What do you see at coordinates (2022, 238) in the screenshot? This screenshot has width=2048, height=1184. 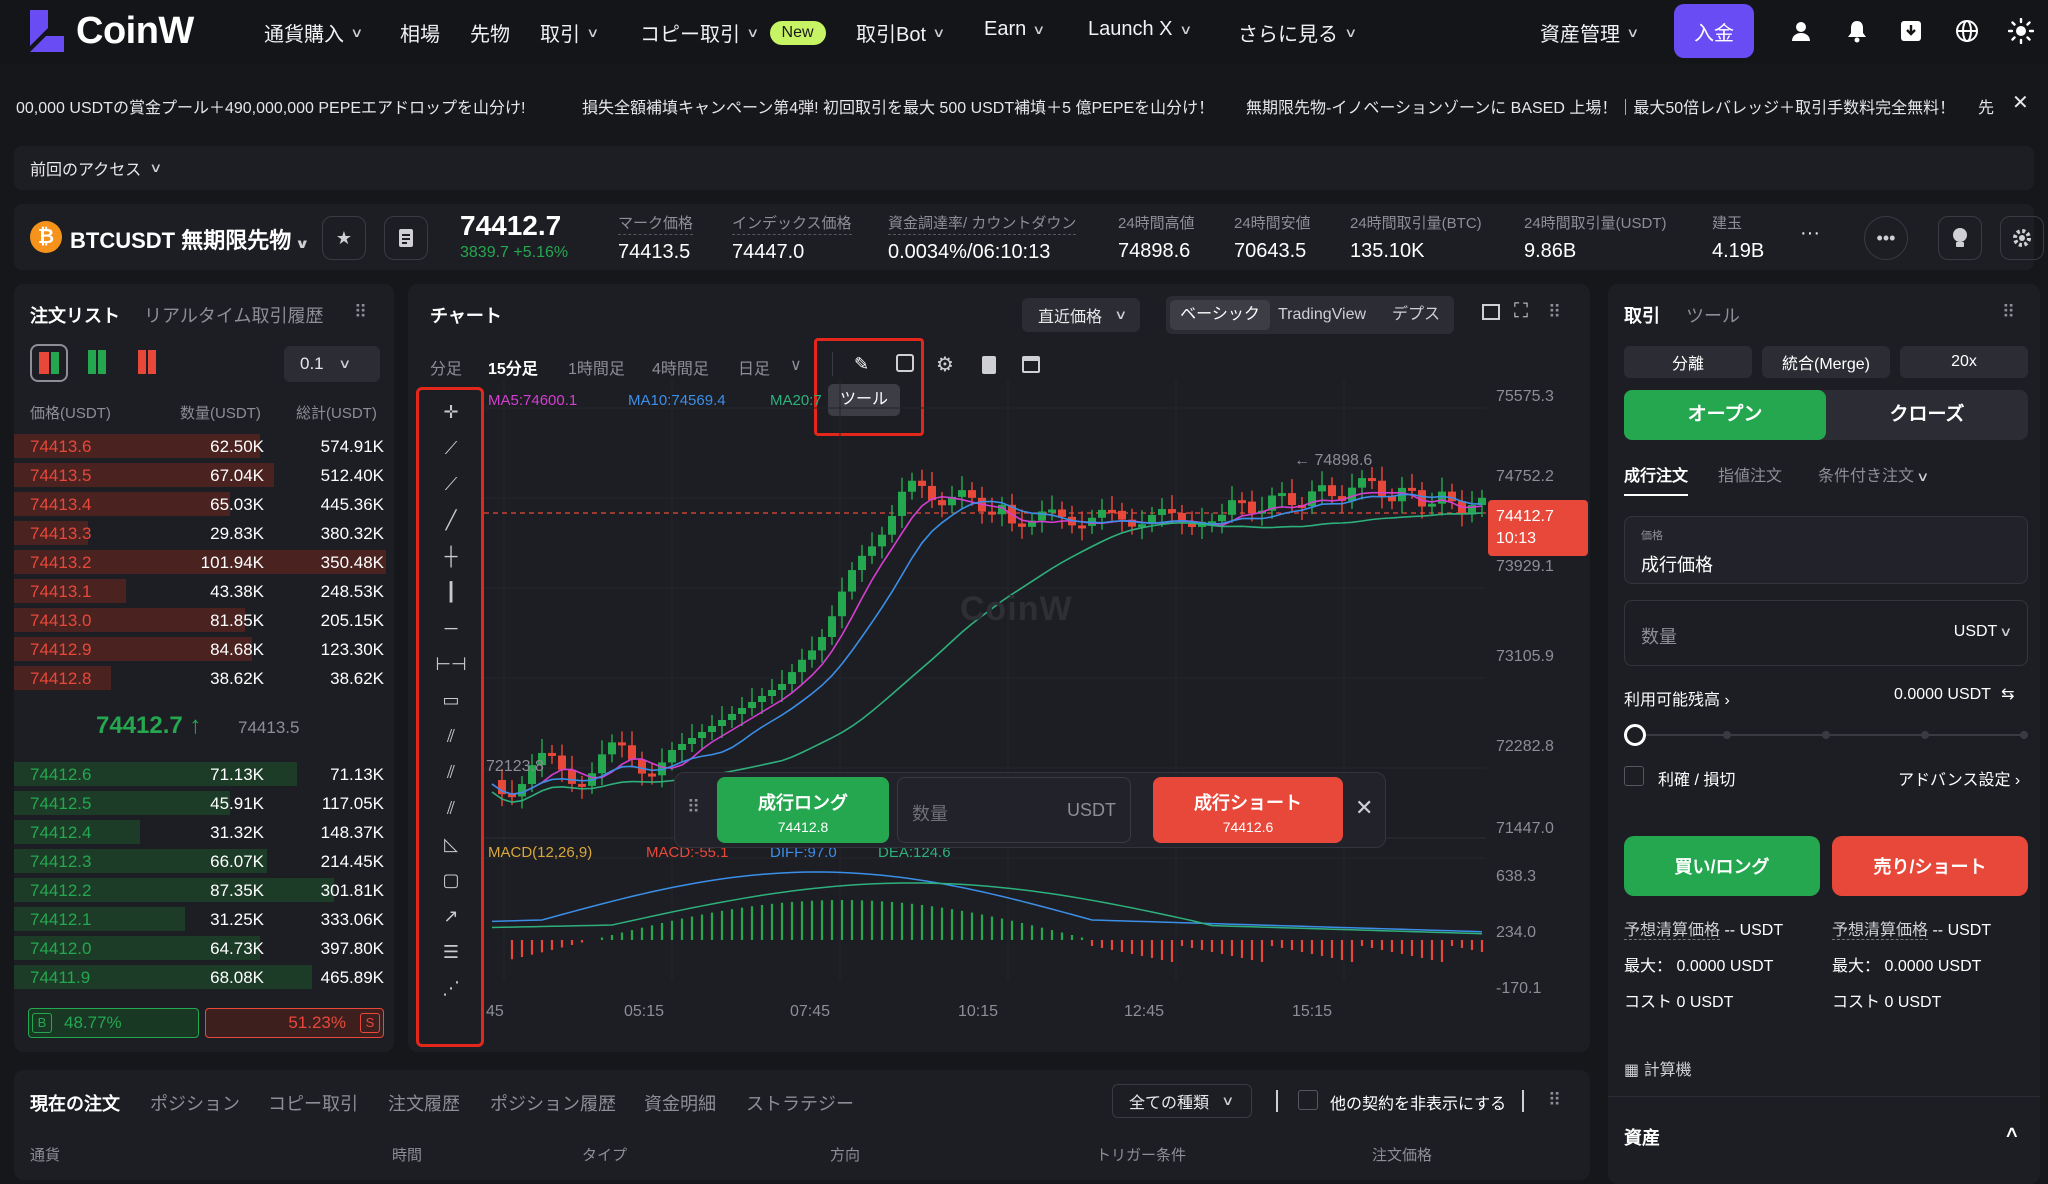 I see `settings-button` at bounding box center [2022, 238].